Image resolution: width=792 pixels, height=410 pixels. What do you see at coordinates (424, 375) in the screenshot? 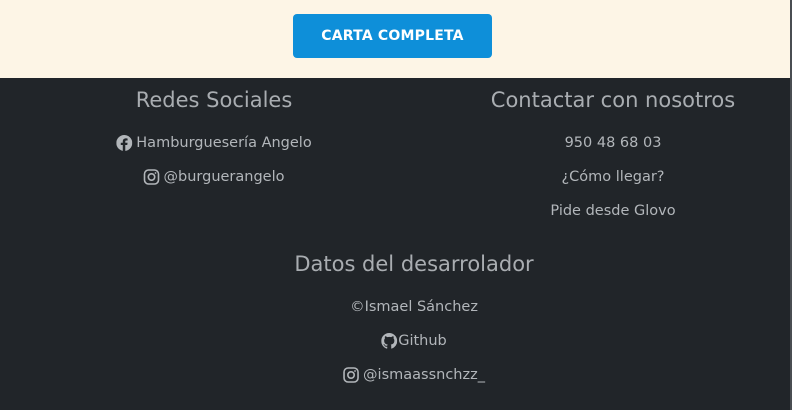
I see `instagram-label-developer: @ismaassnchzz_` at bounding box center [424, 375].